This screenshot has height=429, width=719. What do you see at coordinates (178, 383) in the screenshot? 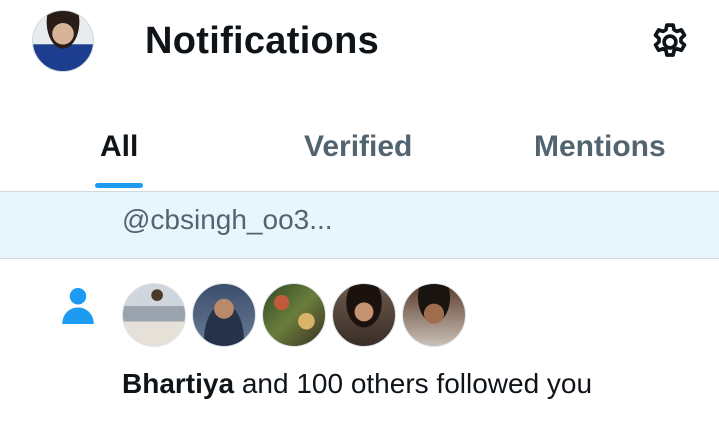
I see `follower-name: Bhartiya` at bounding box center [178, 383].